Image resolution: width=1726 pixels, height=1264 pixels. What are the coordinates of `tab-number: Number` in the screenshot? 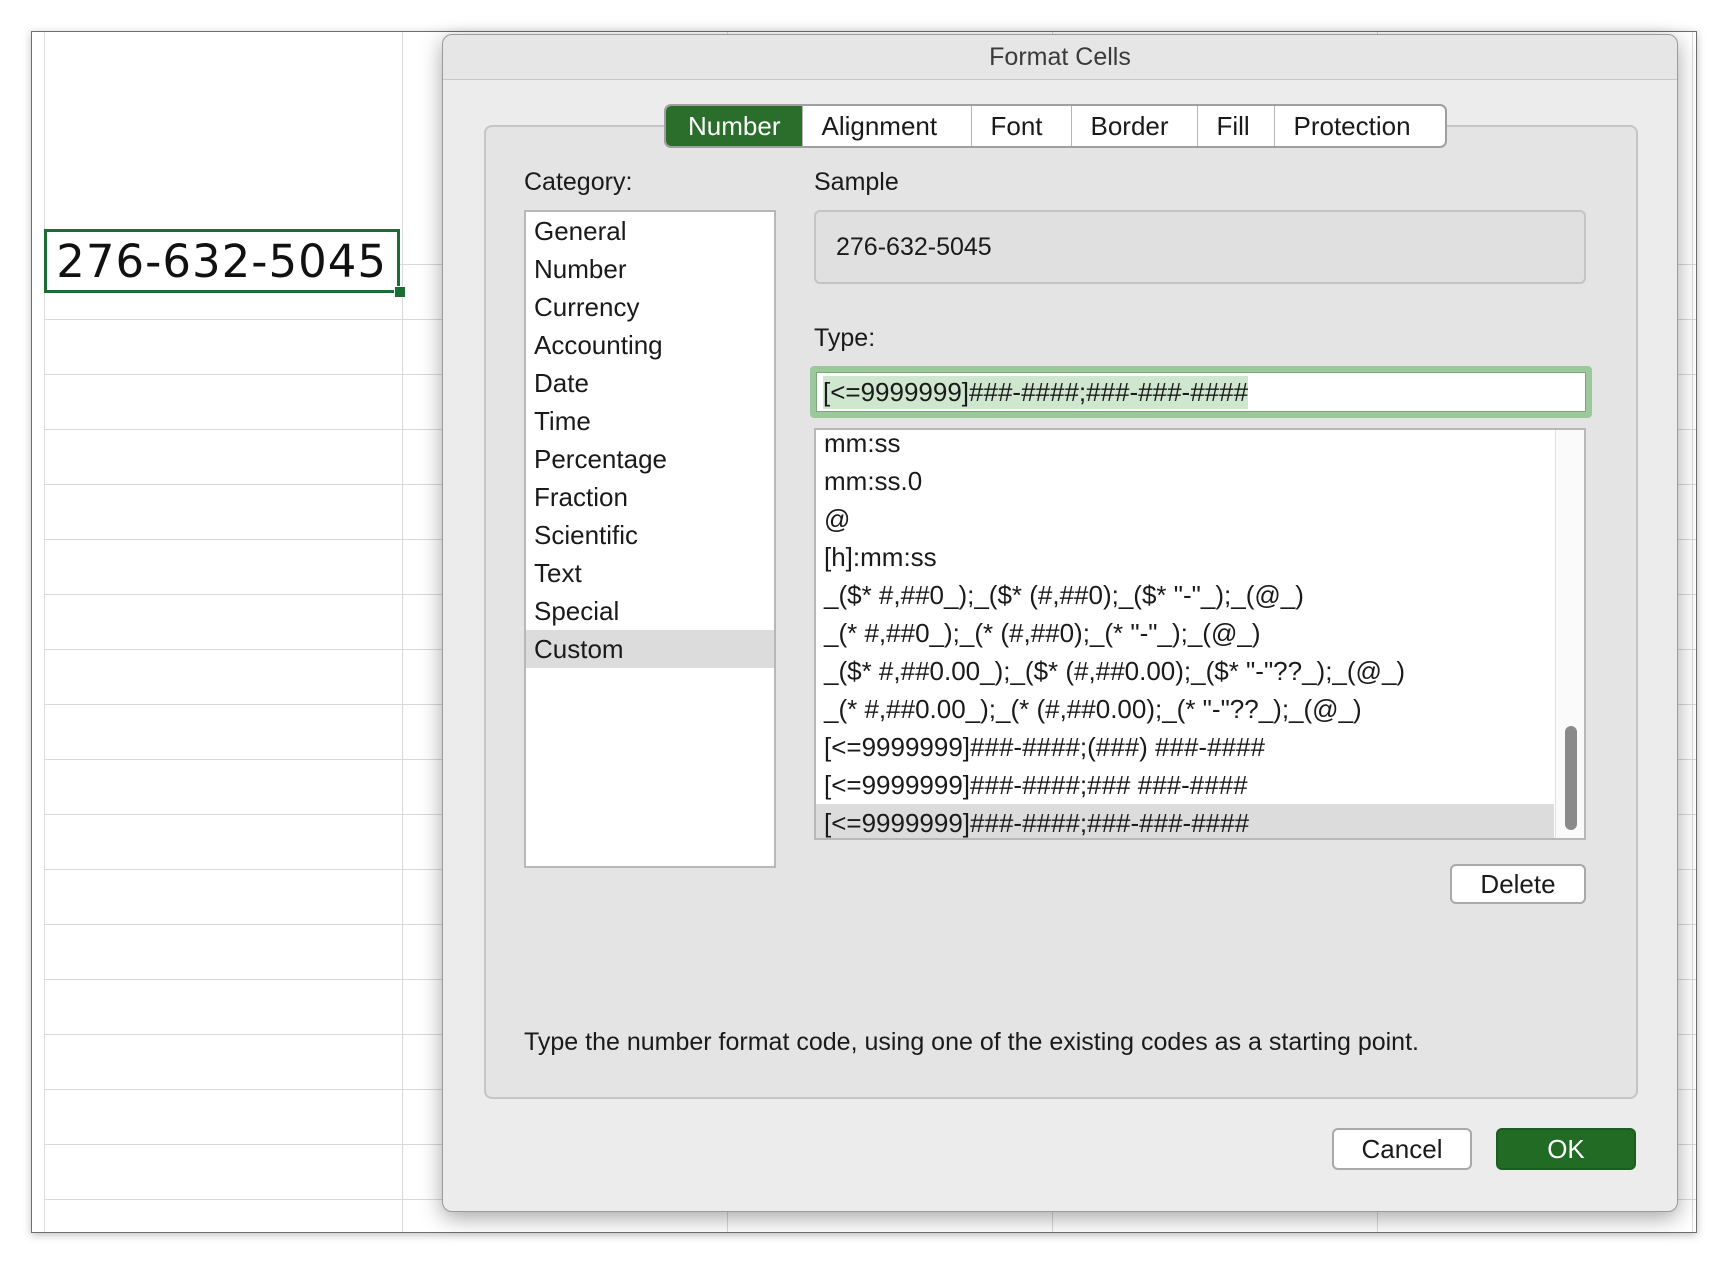 It's located at (734, 126).